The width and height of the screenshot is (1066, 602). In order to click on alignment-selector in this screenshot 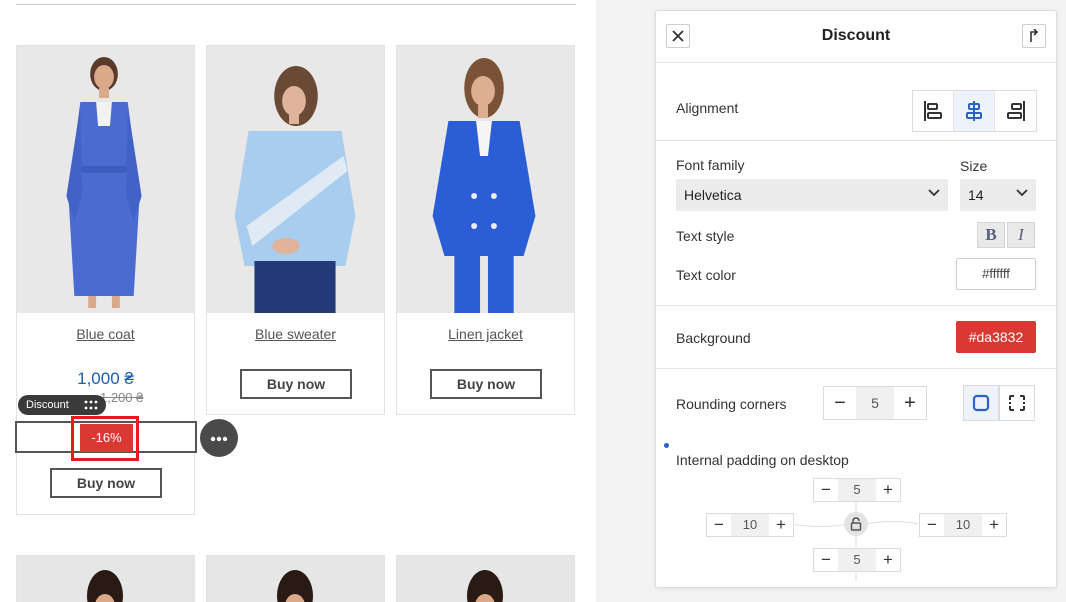, I will do `click(974, 111)`.